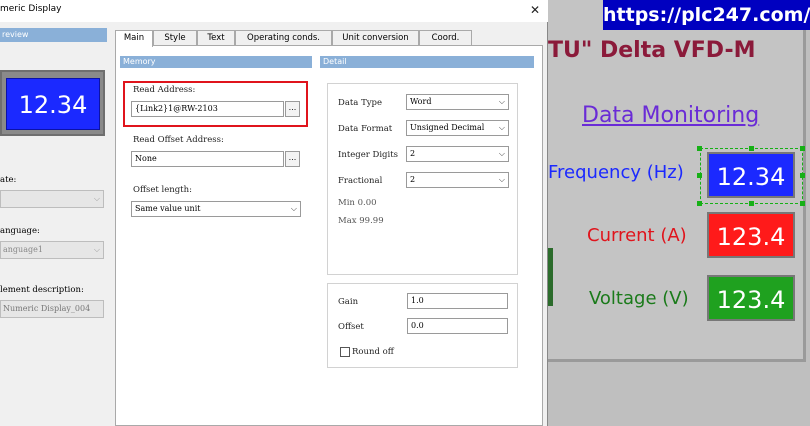  What do you see at coordinates (175, 38) in the screenshot?
I see `tab-style: Style` at bounding box center [175, 38].